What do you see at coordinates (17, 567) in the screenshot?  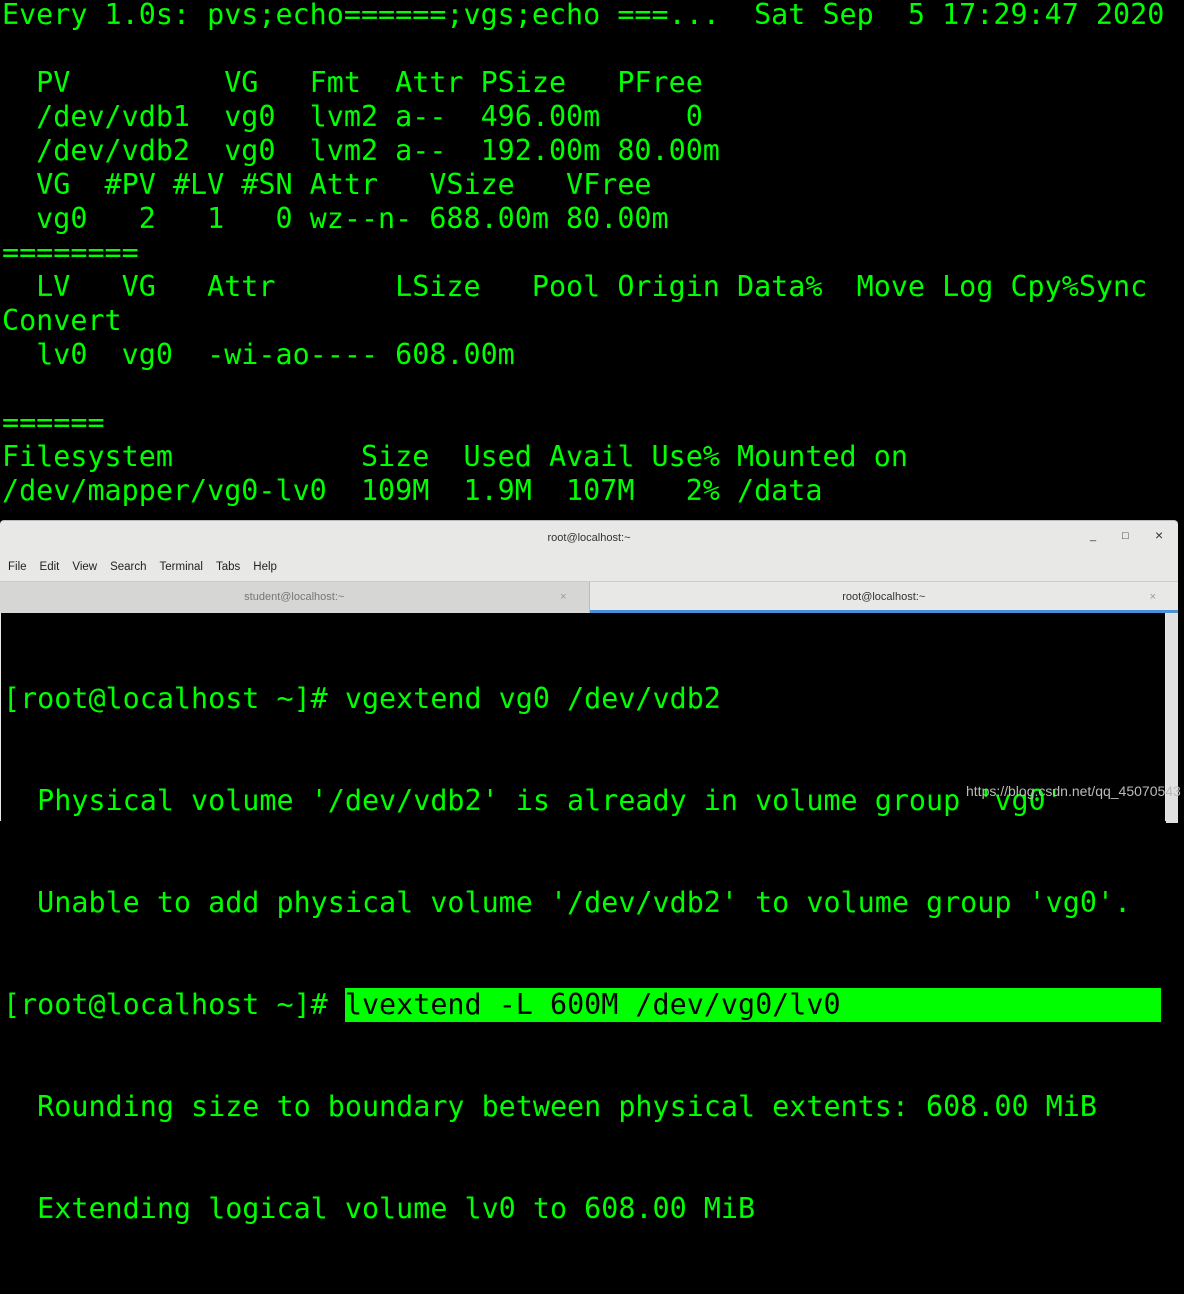 I see `menu-file: File` at bounding box center [17, 567].